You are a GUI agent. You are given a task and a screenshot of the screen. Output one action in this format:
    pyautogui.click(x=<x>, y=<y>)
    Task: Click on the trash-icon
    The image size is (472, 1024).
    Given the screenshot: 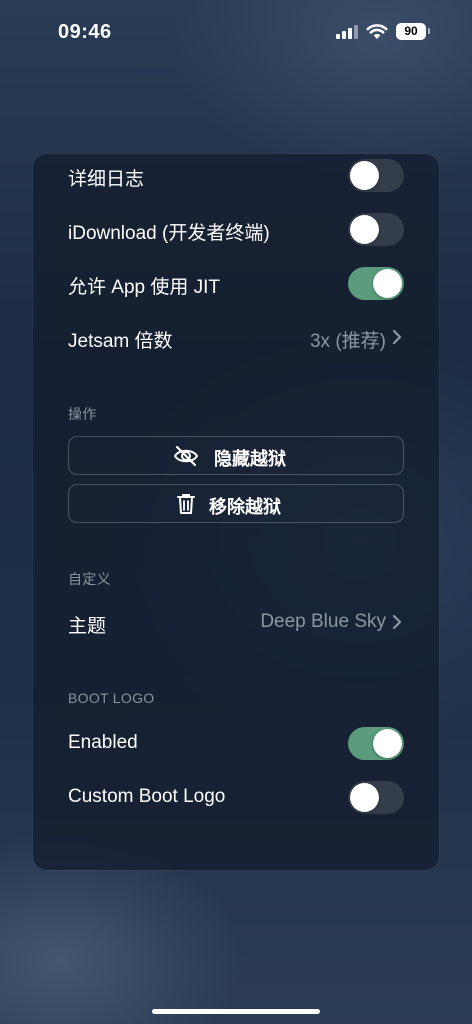 What is the action you would take?
    pyautogui.click(x=186, y=504)
    